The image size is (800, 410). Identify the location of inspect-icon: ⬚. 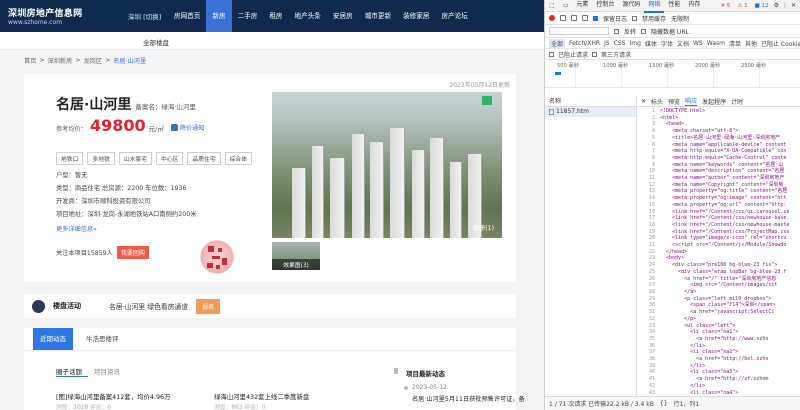
(552, 6).